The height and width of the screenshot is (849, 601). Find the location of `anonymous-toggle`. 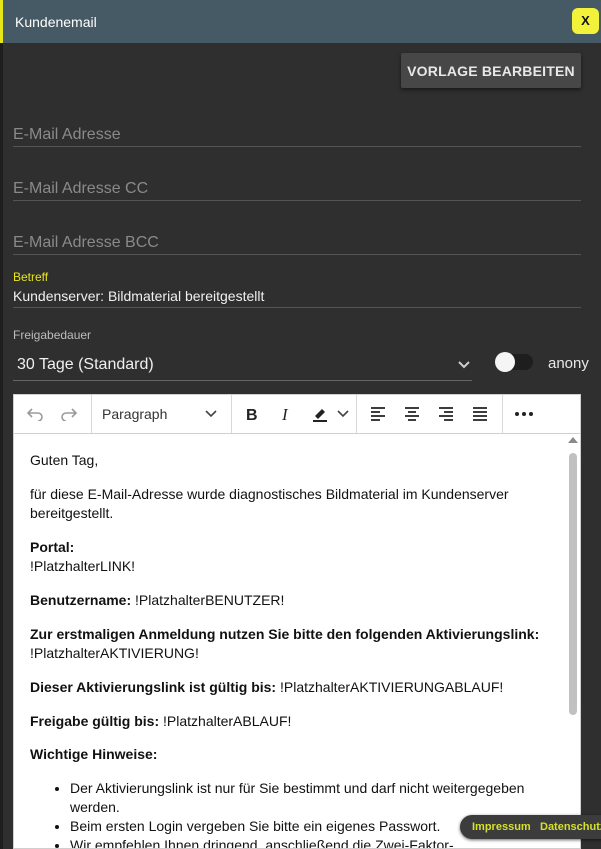

anonymous-toggle is located at coordinates (514, 362).